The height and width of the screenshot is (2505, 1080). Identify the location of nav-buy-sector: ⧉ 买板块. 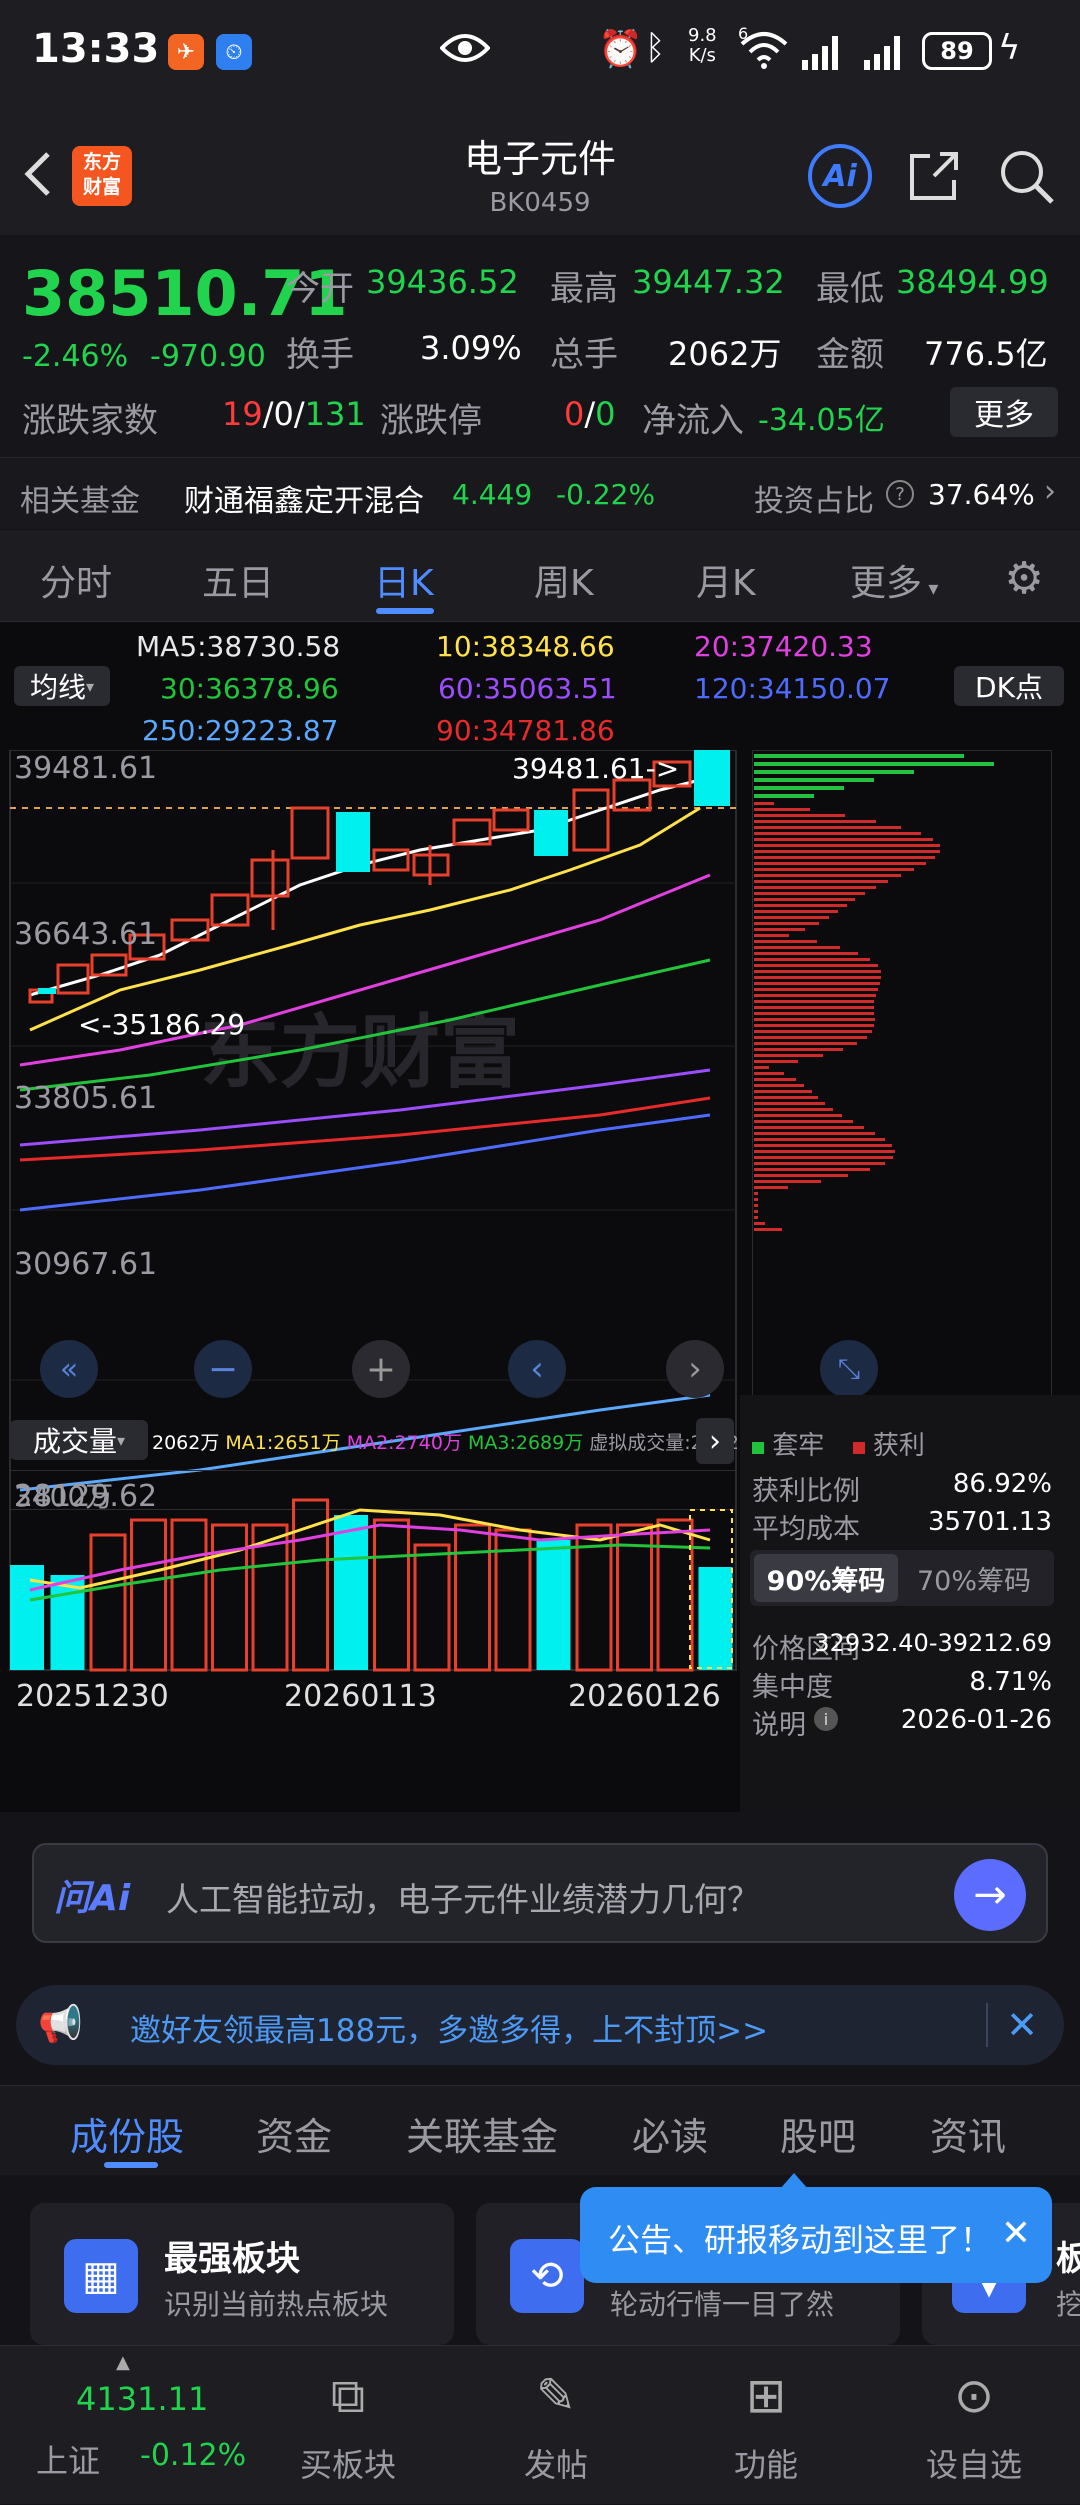
(348, 2425).